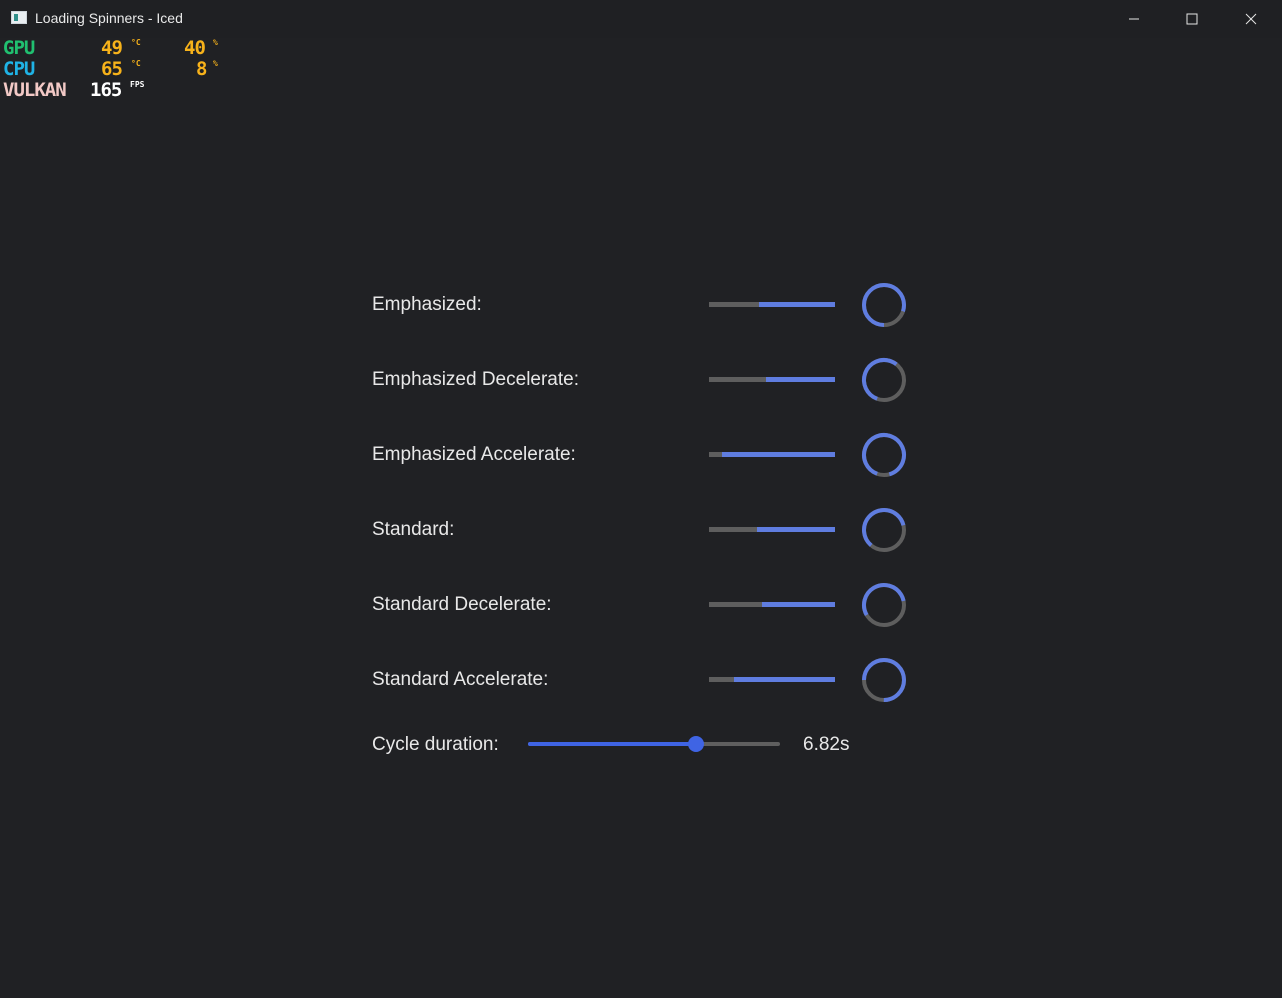  What do you see at coordinates (475, 379) in the screenshot?
I see `easing-label: Emphasized Decelerate:` at bounding box center [475, 379].